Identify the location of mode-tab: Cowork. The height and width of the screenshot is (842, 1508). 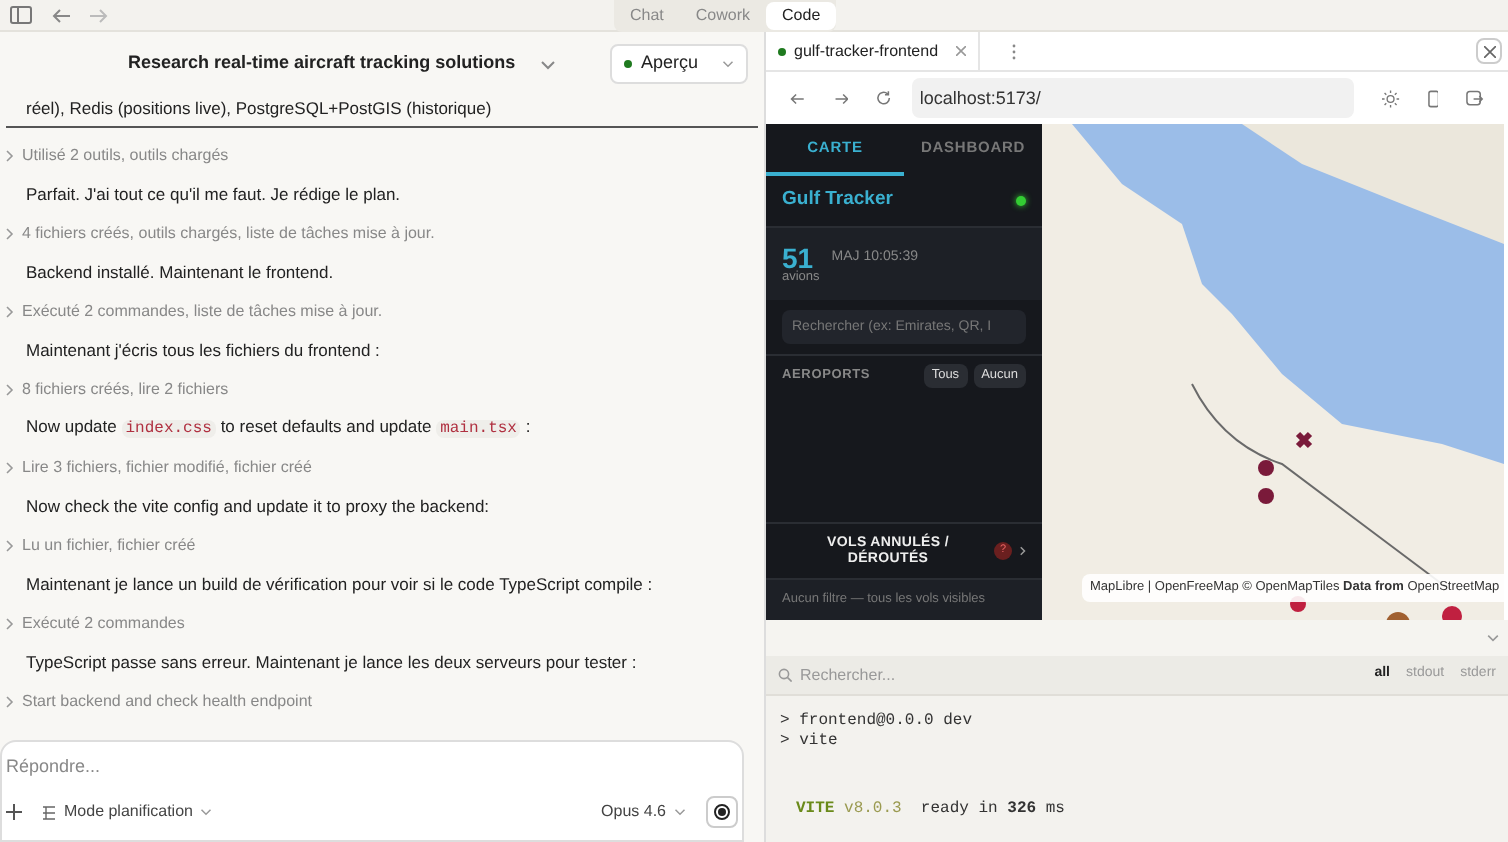
(723, 16).